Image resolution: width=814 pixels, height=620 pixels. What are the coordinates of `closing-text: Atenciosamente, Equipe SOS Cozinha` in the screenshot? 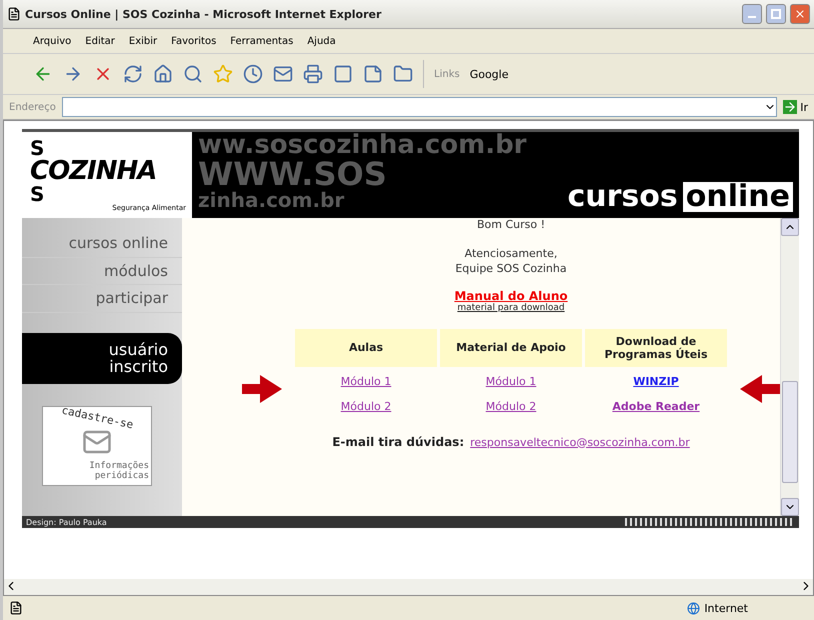 It's located at (511, 261).